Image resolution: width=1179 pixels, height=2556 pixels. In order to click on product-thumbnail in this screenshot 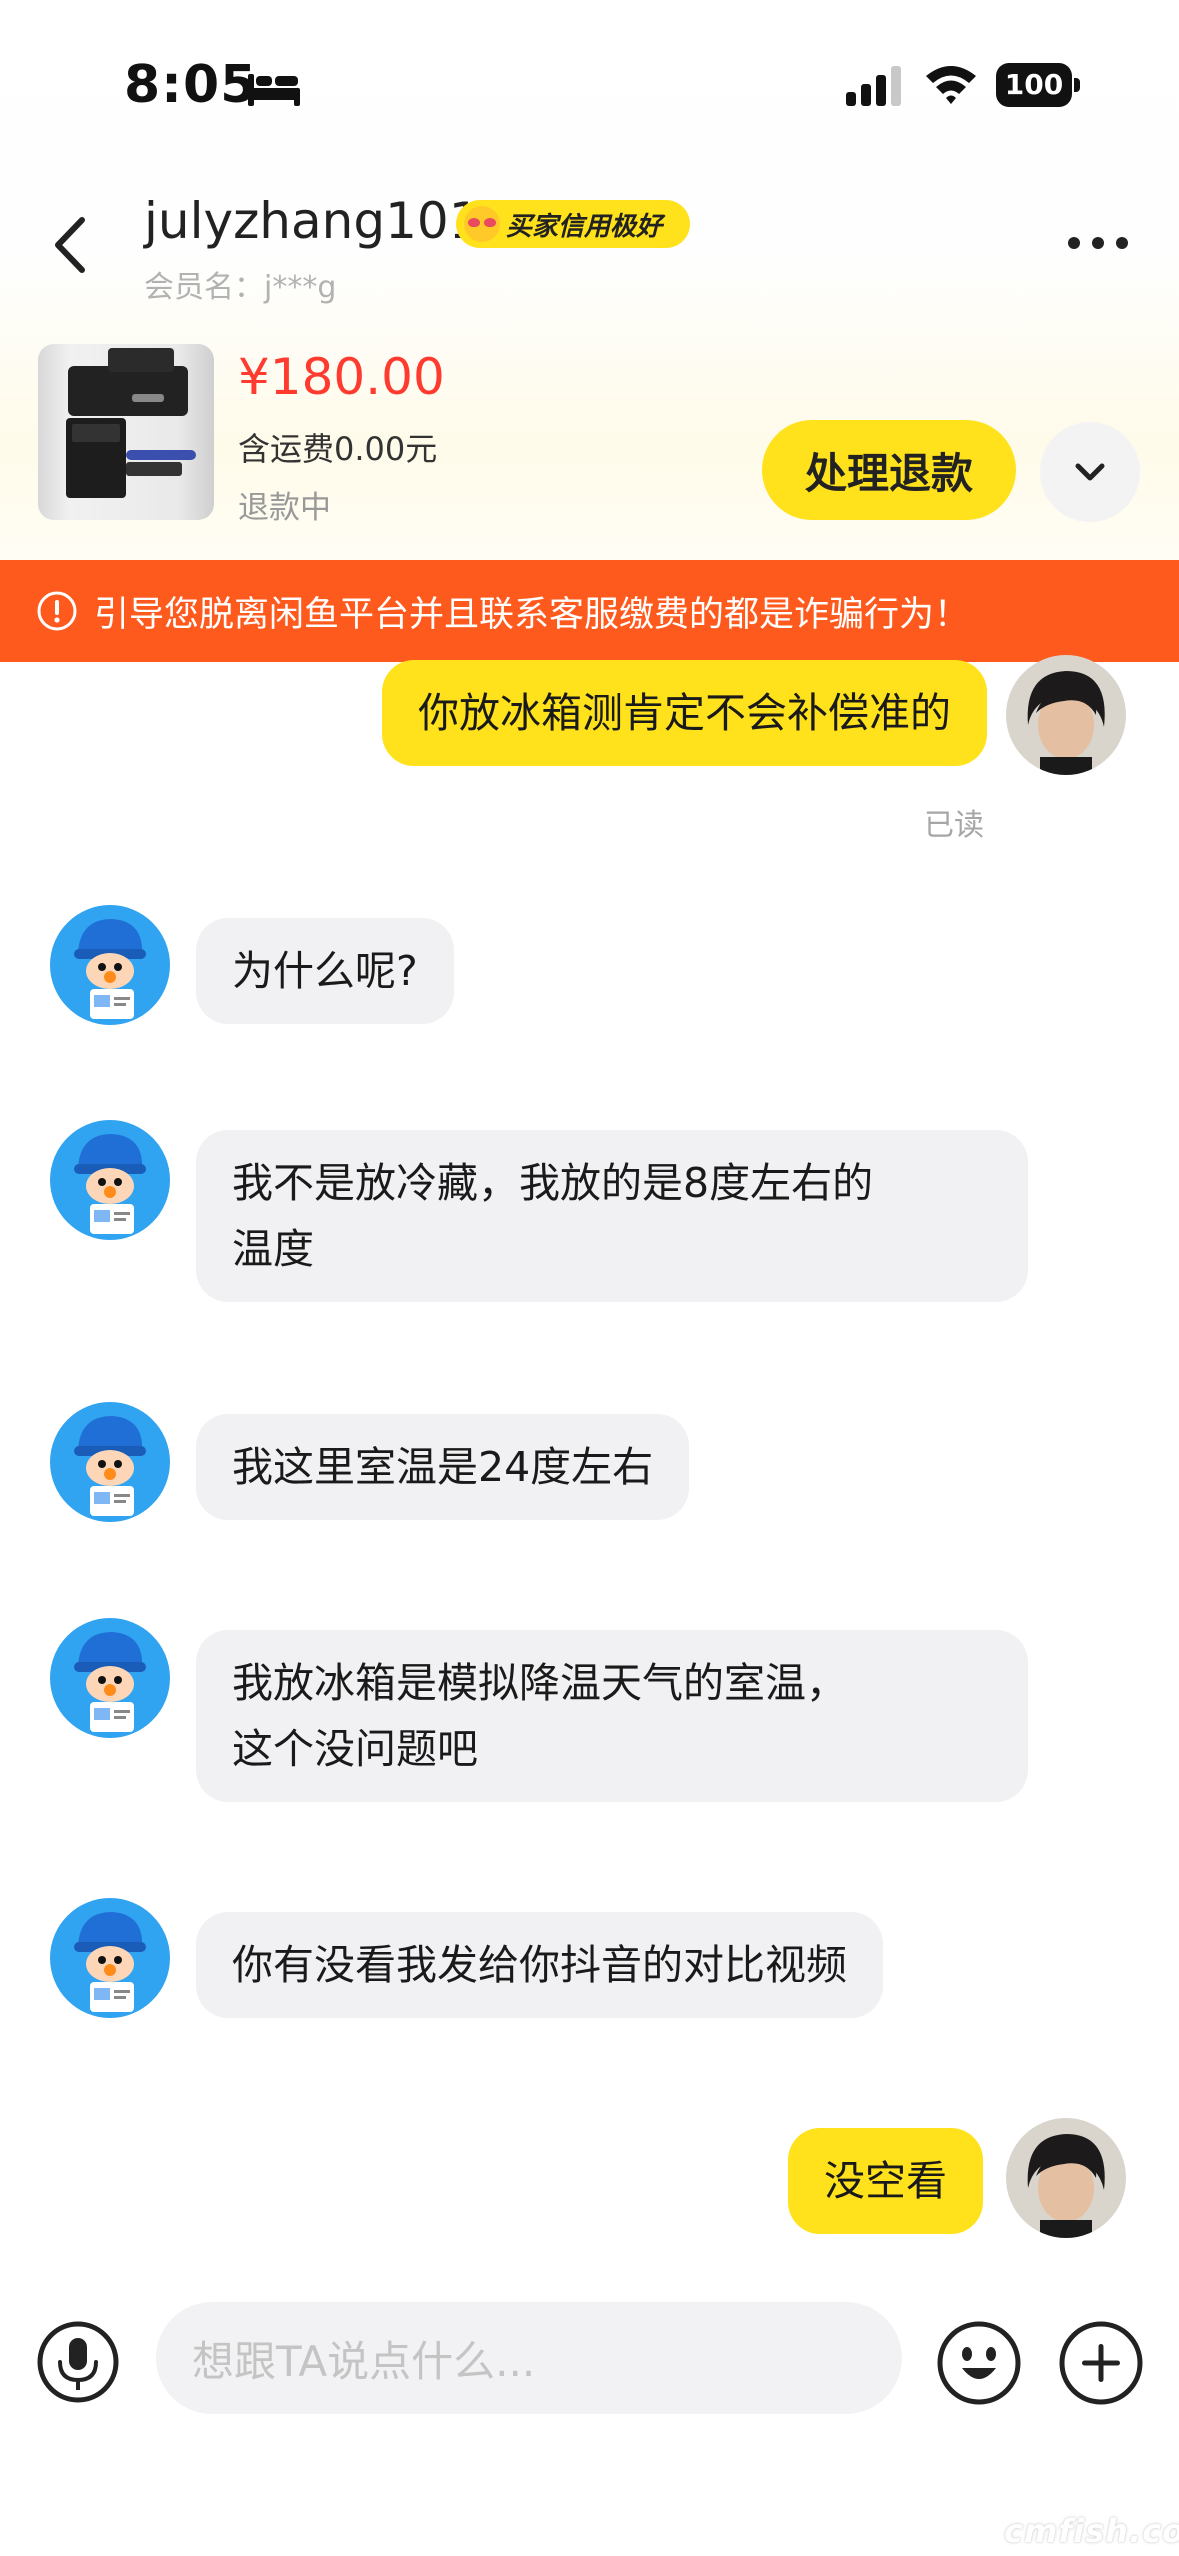, I will do `click(126, 432)`.